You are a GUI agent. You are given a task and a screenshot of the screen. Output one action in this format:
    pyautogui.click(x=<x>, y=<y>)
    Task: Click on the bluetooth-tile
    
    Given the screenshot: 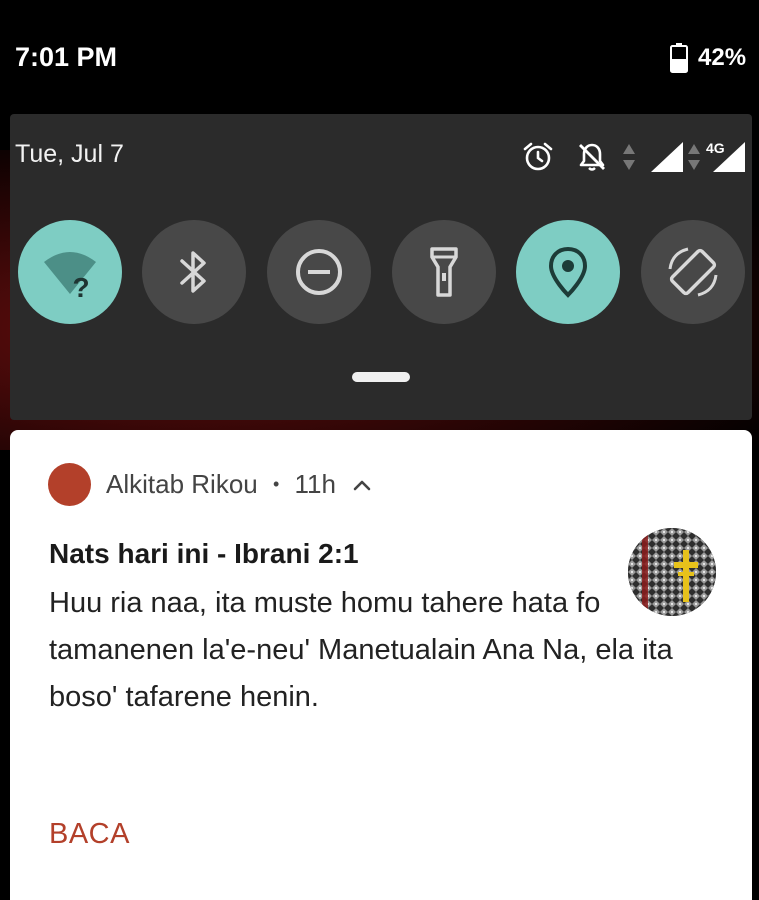 What is the action you would take?
    pyautogui.click(x=194, y=272)
    